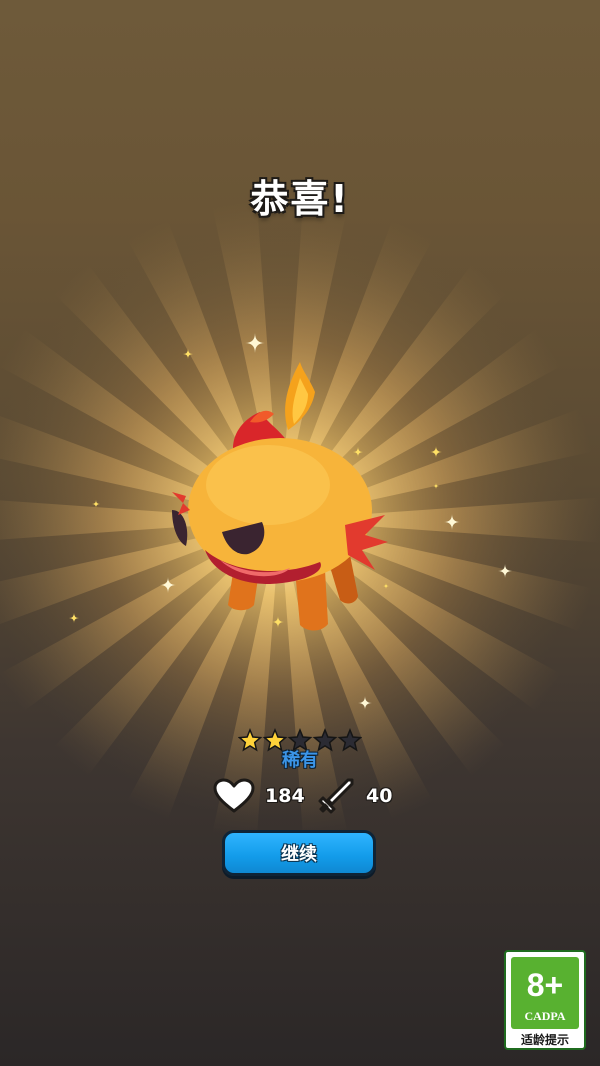 The width and height of the screenshot is (600, 1066). I want to click on rarity-label: 稀有, so click(300, 760).